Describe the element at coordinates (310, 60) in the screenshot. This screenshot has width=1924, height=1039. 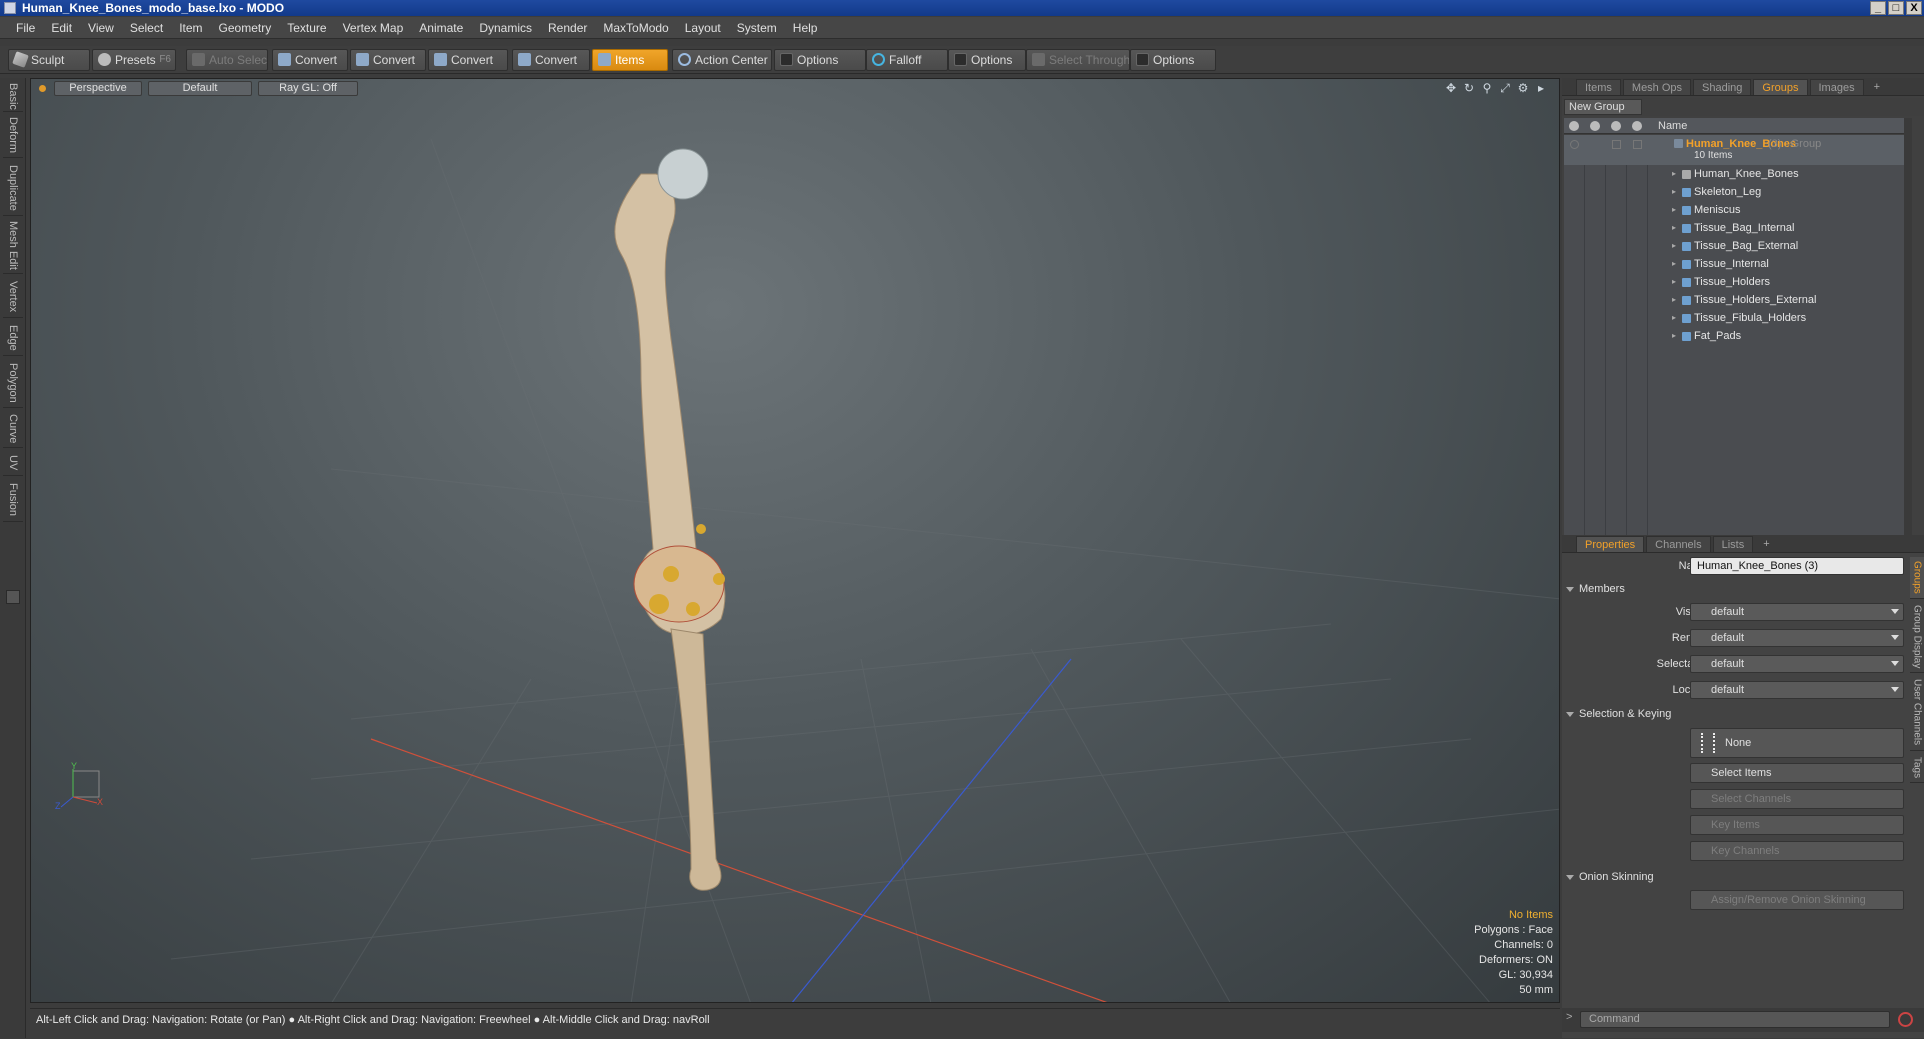
I see `convert-button-1: Convert` at that location.